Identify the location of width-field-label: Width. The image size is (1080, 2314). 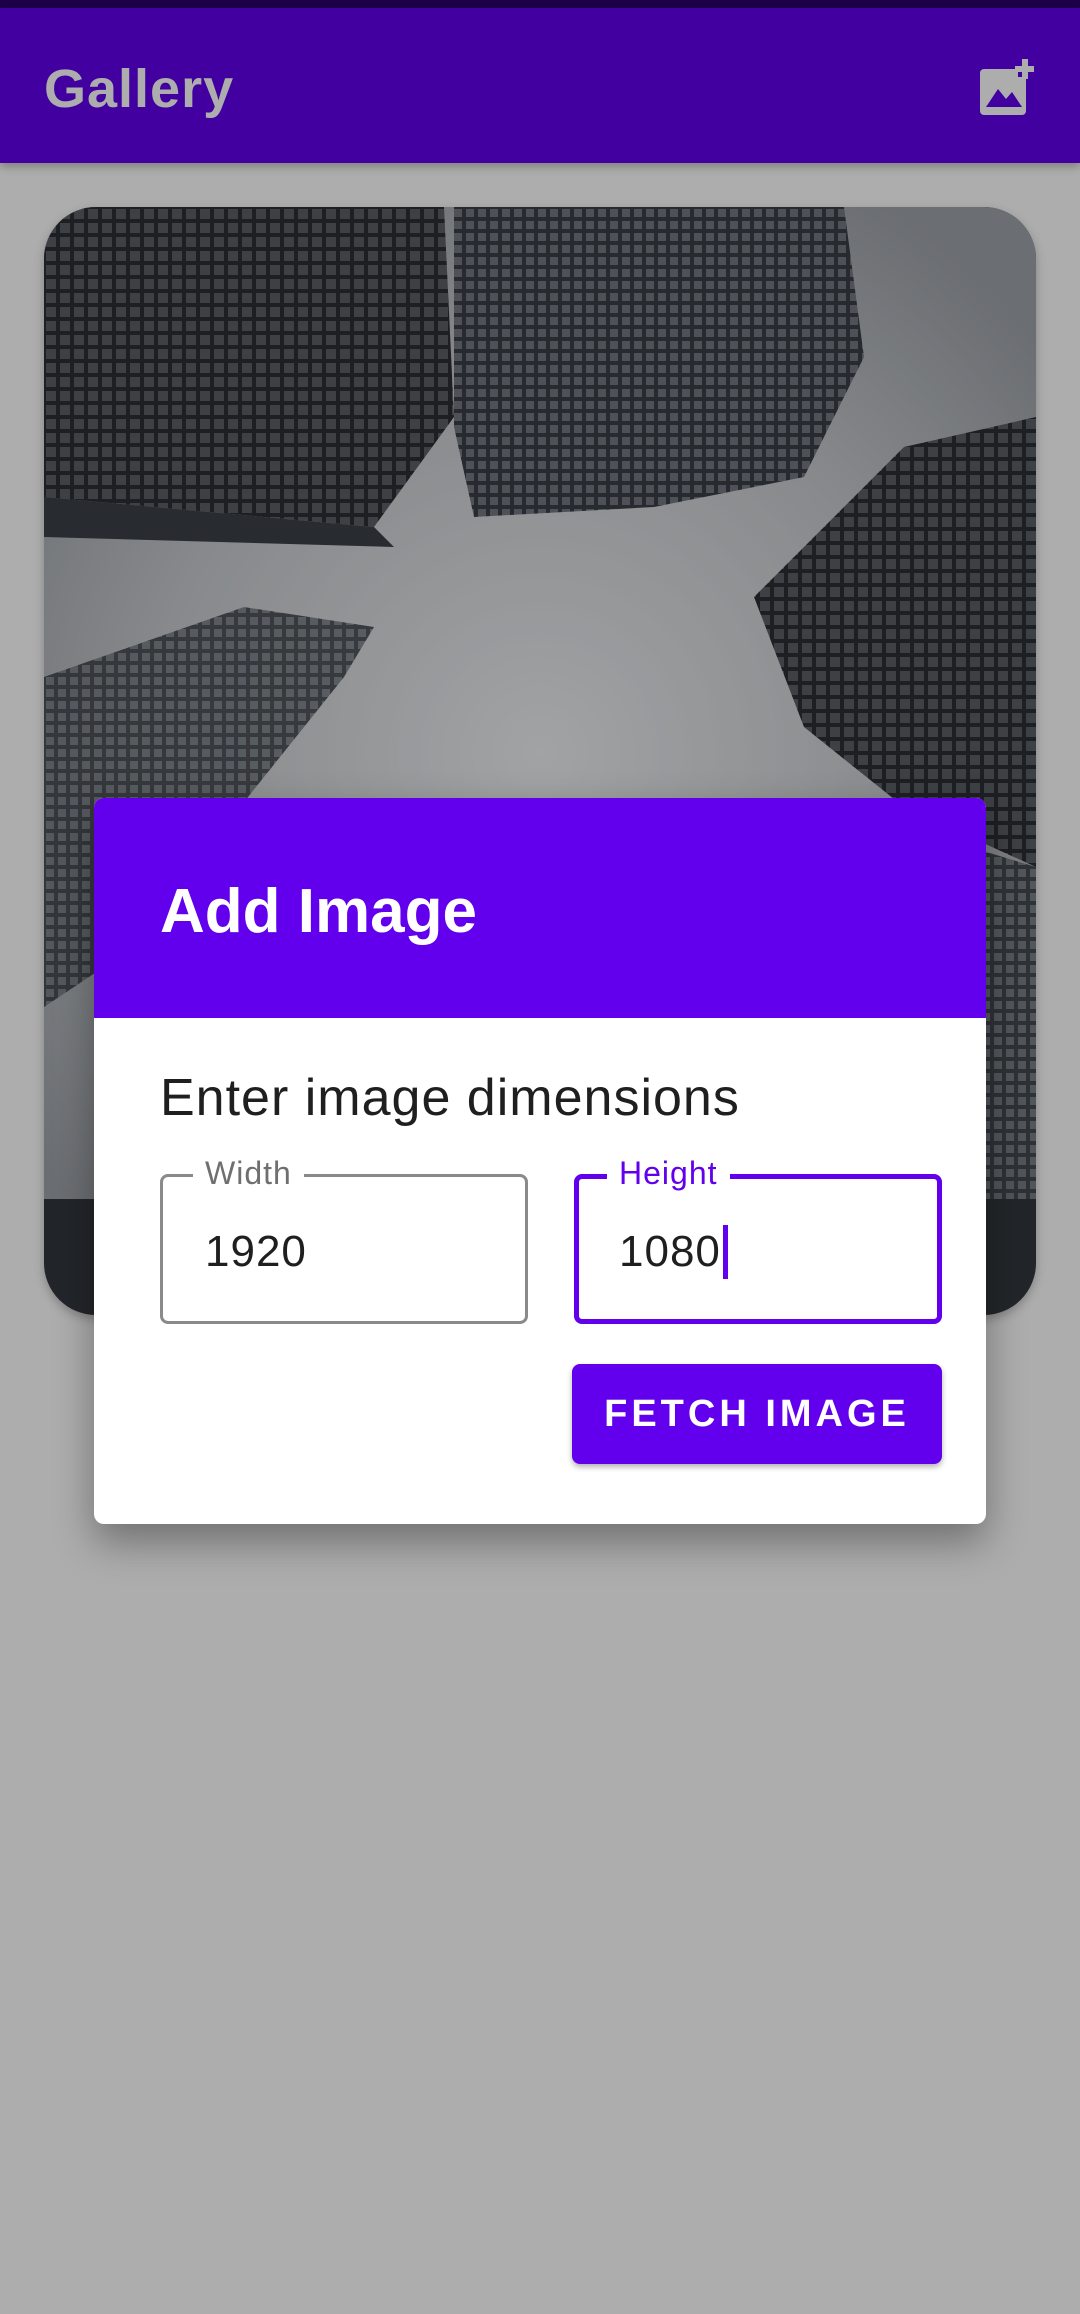
(248, 1173).